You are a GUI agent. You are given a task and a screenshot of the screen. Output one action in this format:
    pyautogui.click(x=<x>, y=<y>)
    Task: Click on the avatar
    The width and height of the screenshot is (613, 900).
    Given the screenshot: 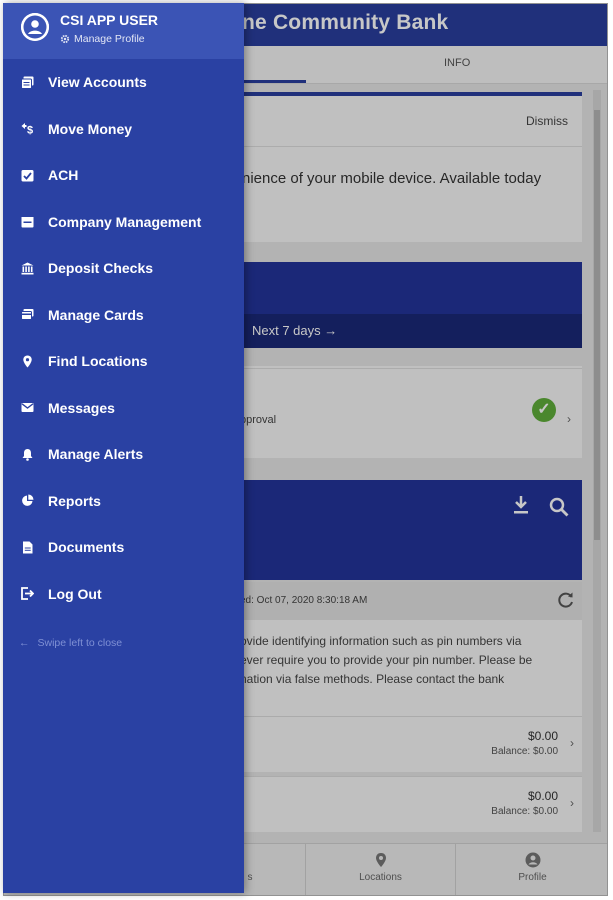 What is the action you would take?
    pyautogui.click(x=35, y=27)
    